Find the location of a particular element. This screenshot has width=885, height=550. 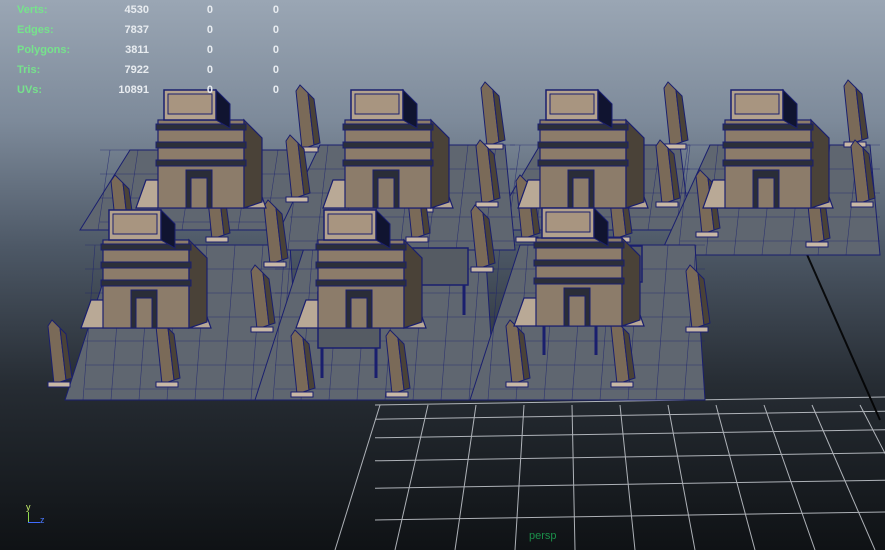

hud-value-total: 10891 is located at coordinates (133, 90).